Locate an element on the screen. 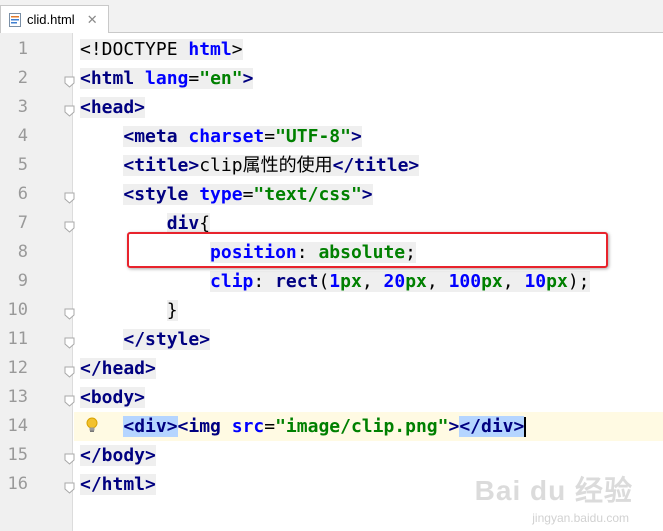 The width and height of the screenshot is (663, 531). line-number: 16 is located at coordinates (17, 484).